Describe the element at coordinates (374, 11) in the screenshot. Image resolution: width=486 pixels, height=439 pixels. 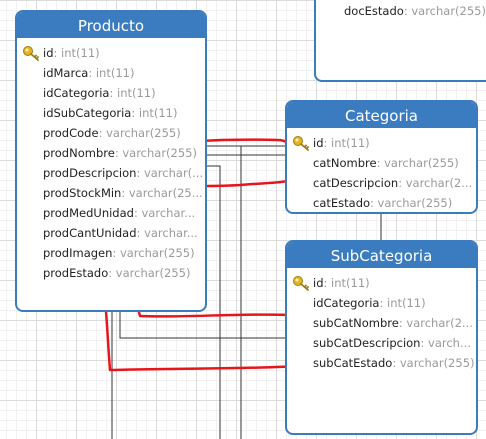
I see `field-name: docEstado` at that location.